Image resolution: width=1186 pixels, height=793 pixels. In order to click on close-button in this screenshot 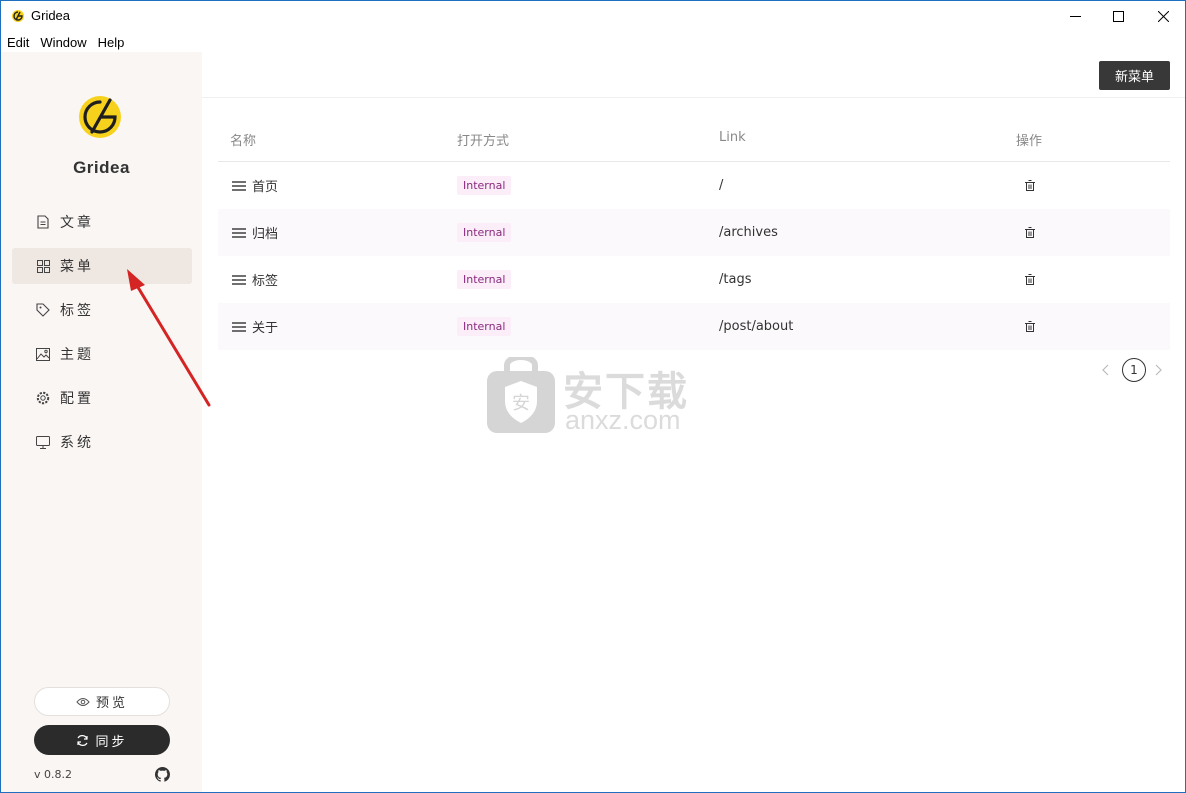, I will do `click(1163, 16)`.